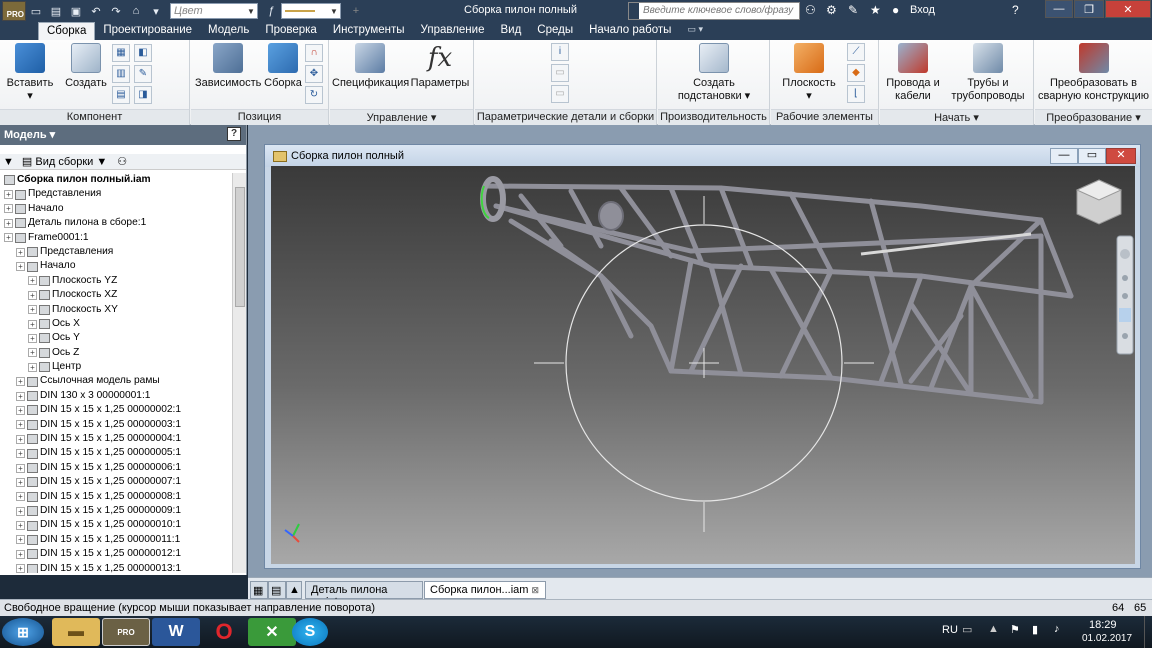 The height and width of the screenshot is (648, 1152). Describe the element at coordinates (630, 31) in the screenshot. I see `tab-getstarted: Начало работы` at that location.